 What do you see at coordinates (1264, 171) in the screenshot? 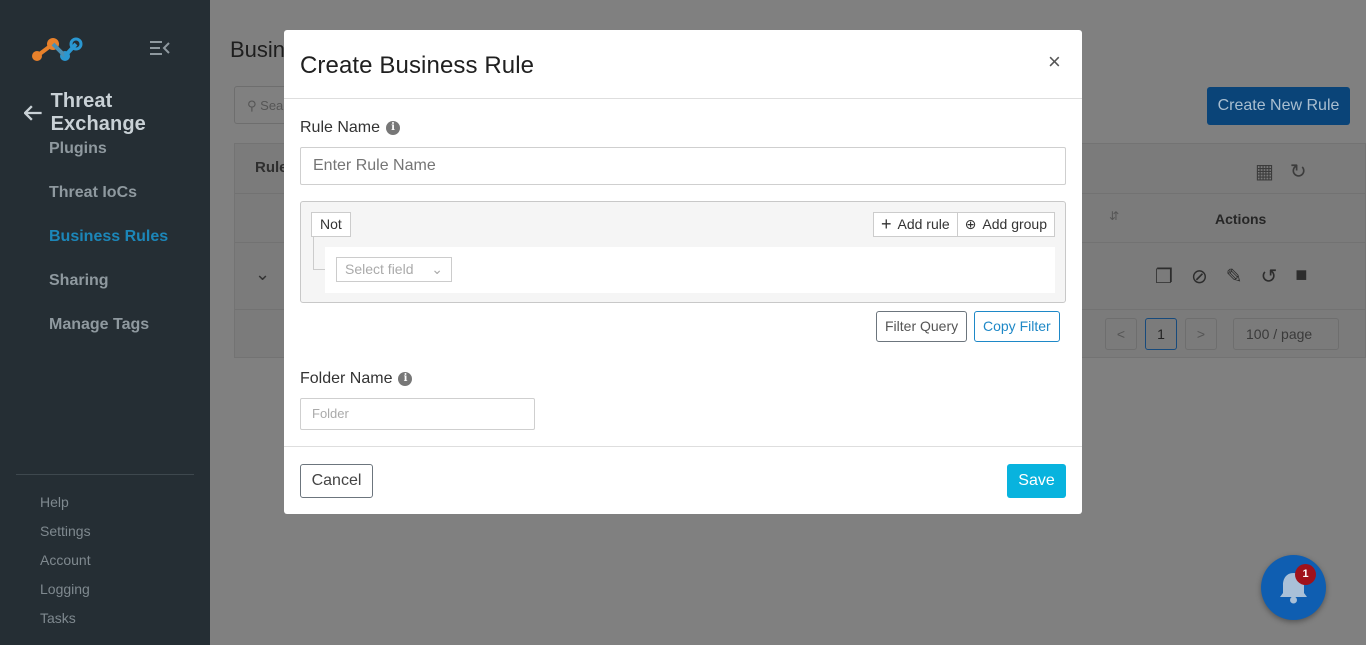
I see `grid-view-icon: ▦` at bounding box center [1264, 171].